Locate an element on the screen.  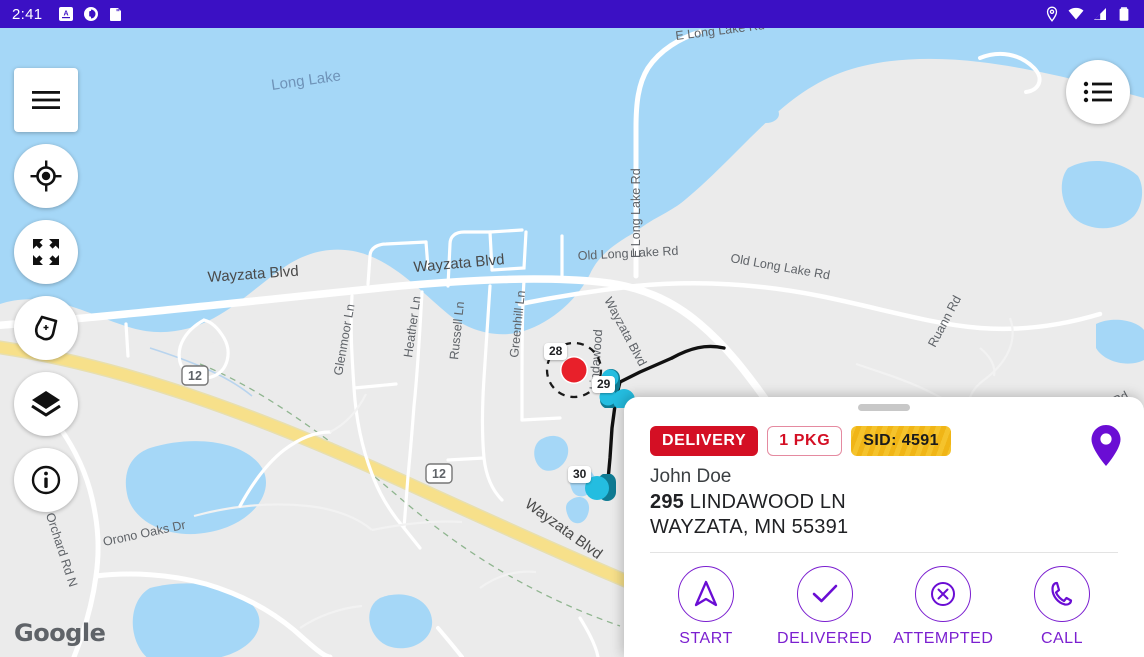
info-circle-icon is located at coordinates (46, 480).